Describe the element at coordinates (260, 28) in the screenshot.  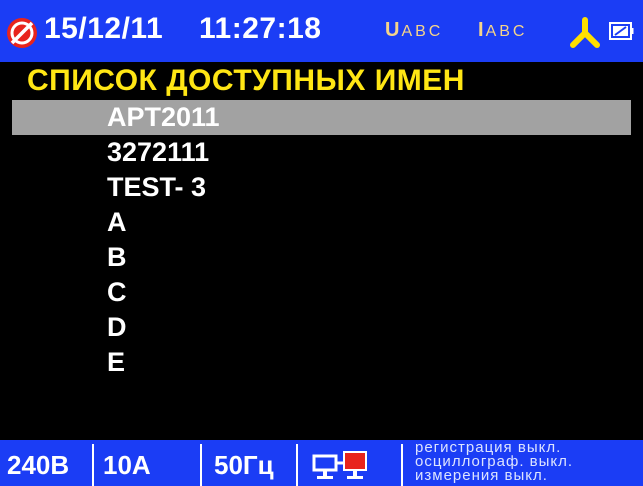
I see `time-display: 11:27:18` at that location.